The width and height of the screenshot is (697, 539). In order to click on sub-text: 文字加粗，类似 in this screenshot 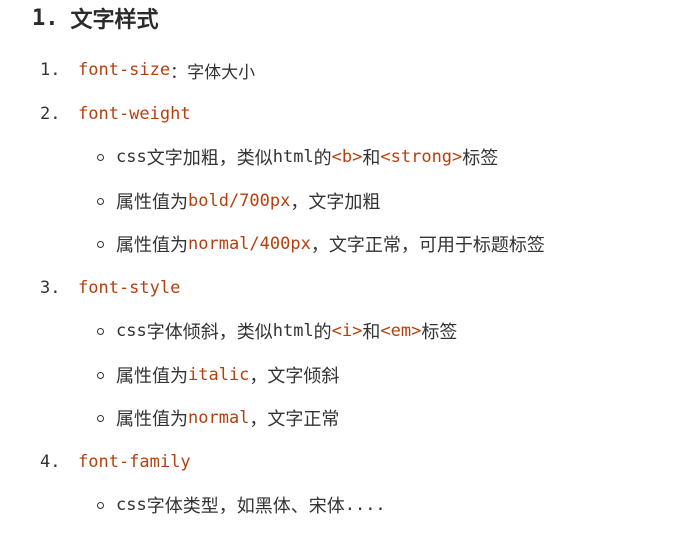, I will do `click(209, 158)`.